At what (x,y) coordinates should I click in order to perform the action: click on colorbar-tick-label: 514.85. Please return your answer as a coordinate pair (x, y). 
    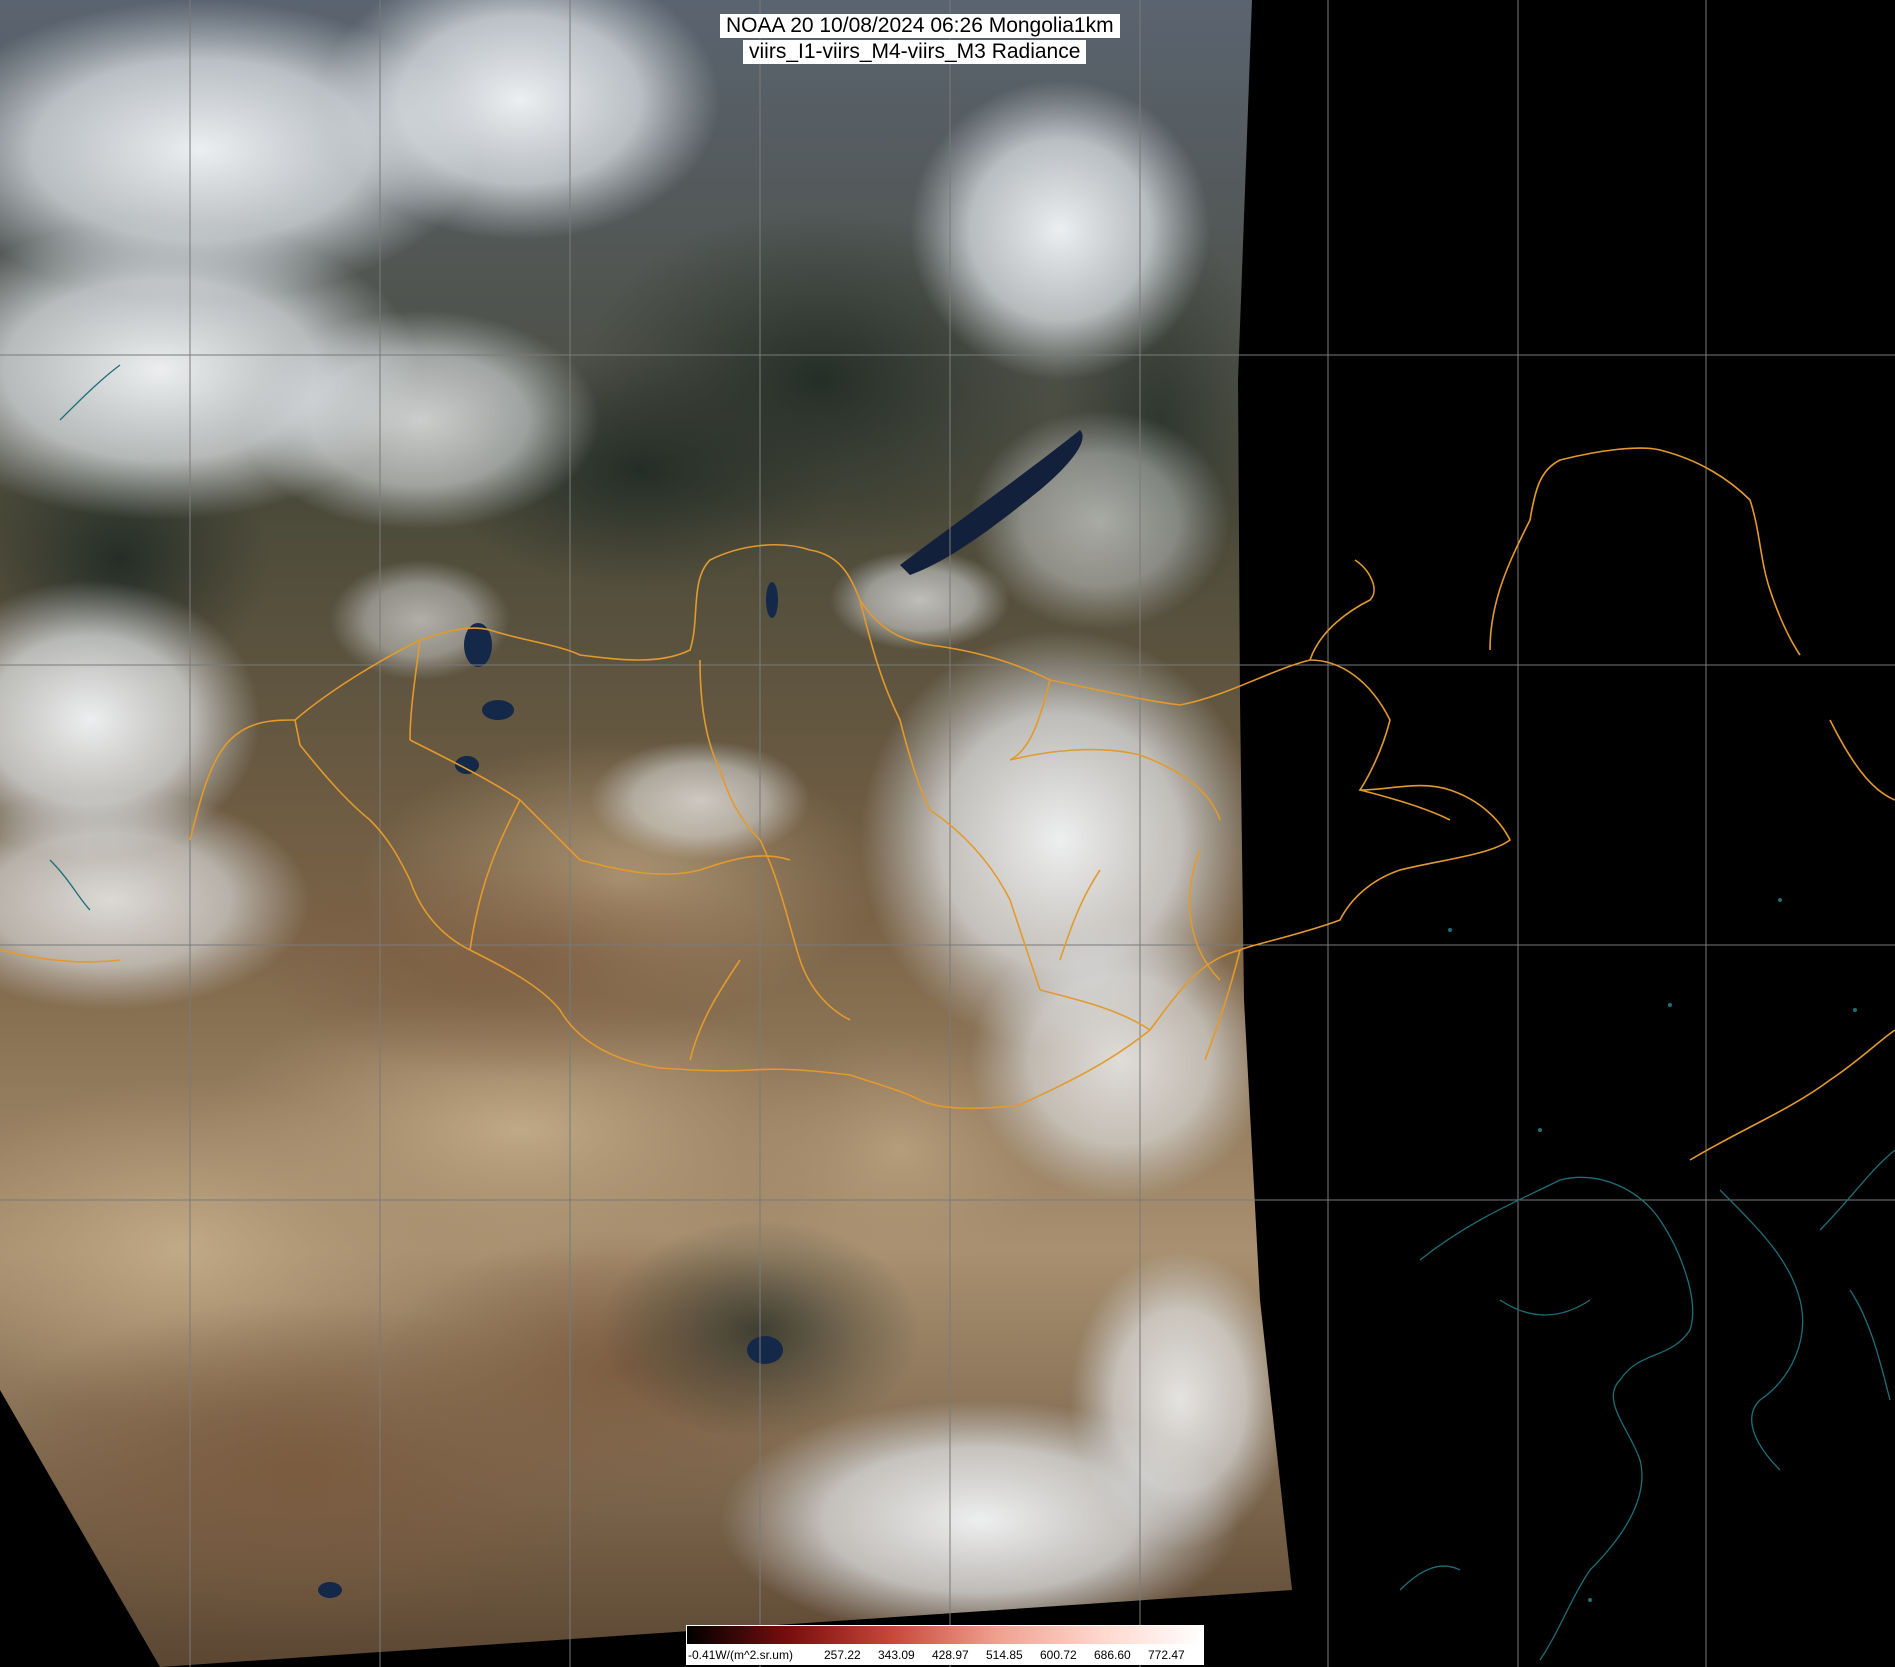
    Looking at the image, I should click on (1004, 1655).